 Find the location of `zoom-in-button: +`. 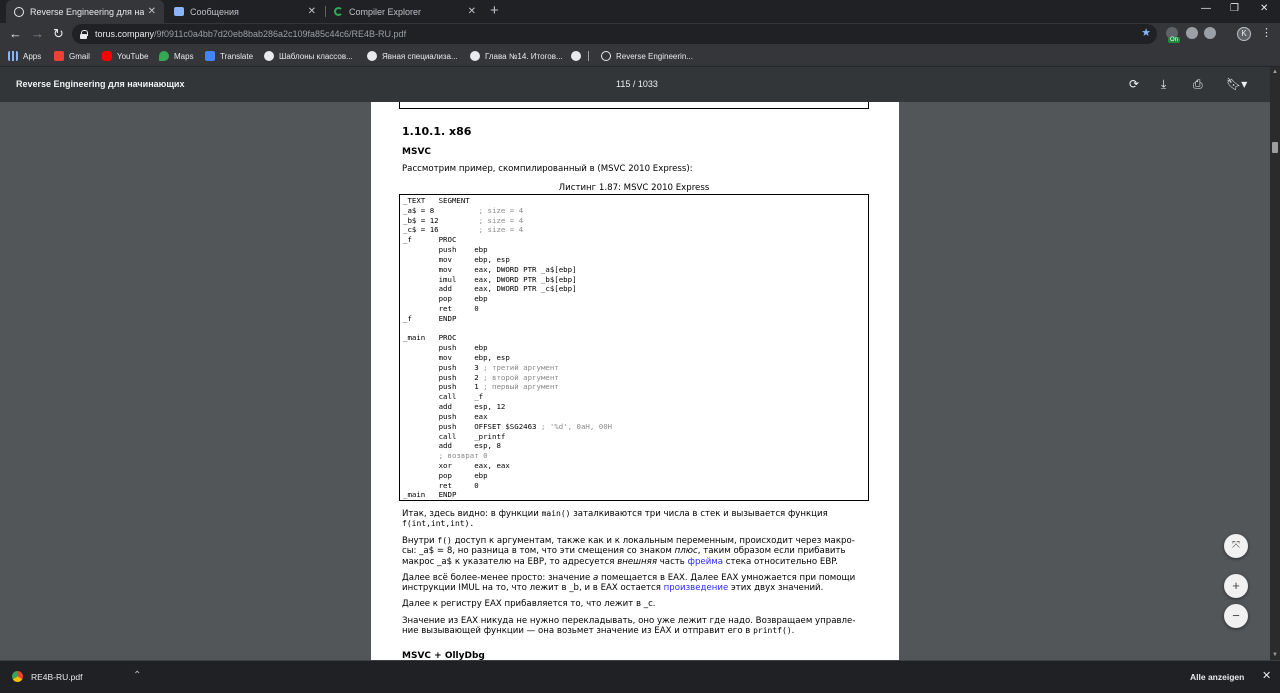

zoom-in-button: + is located at coordinates (1236, 586).